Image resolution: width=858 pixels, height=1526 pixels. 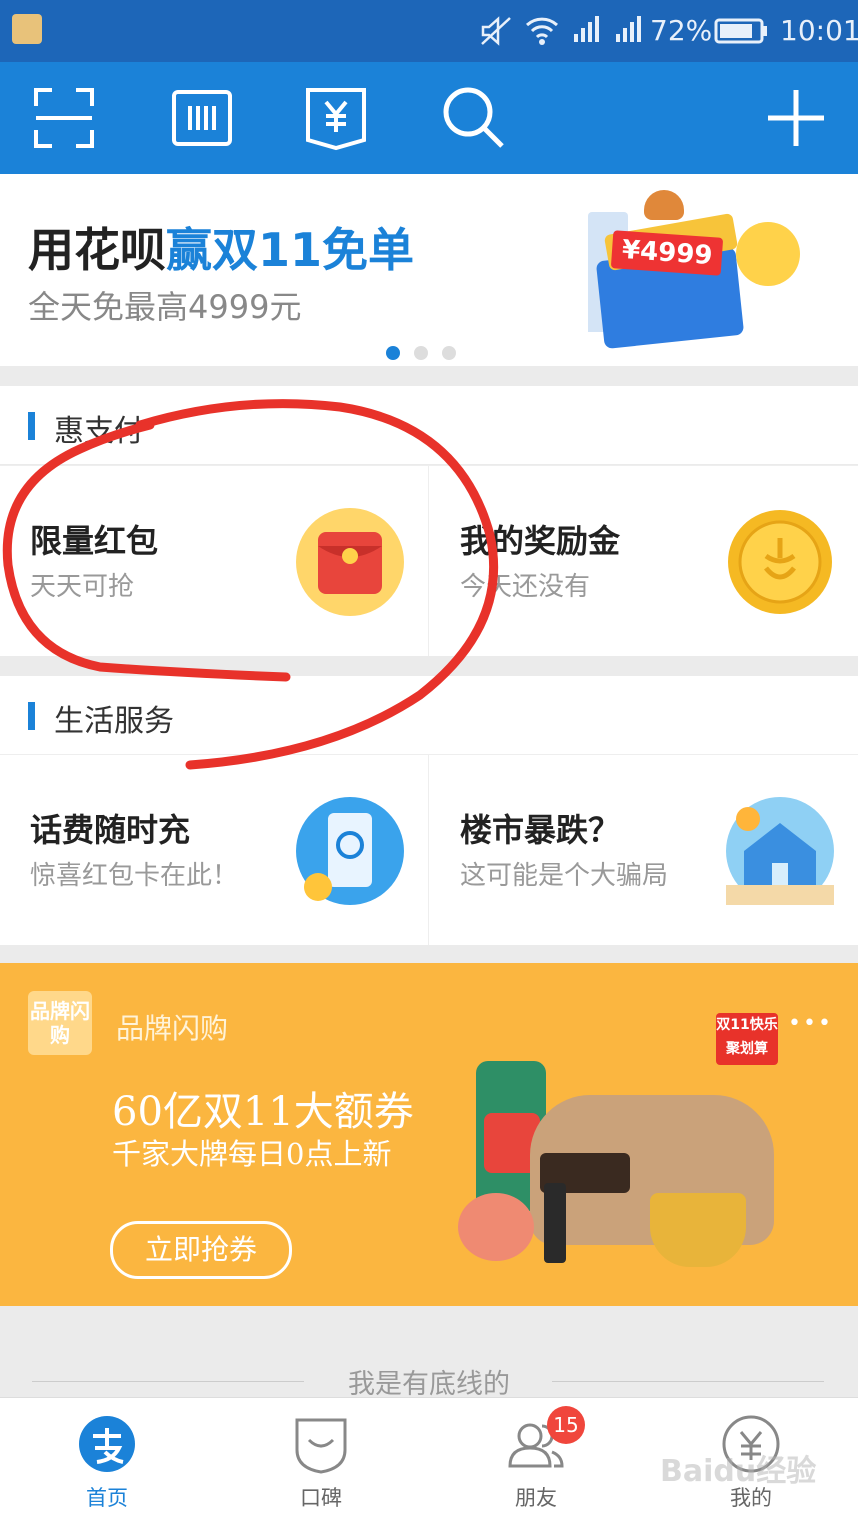 I want to click on annotation-circle, so click(x=250, y=584).